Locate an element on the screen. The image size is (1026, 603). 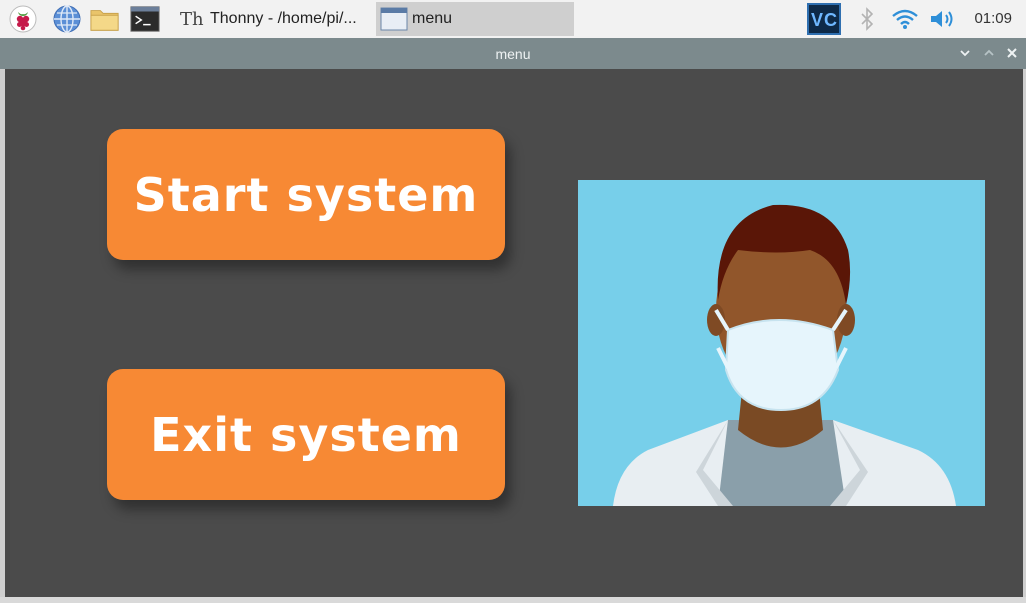
close-icon is located at coordinates (1012, 53).